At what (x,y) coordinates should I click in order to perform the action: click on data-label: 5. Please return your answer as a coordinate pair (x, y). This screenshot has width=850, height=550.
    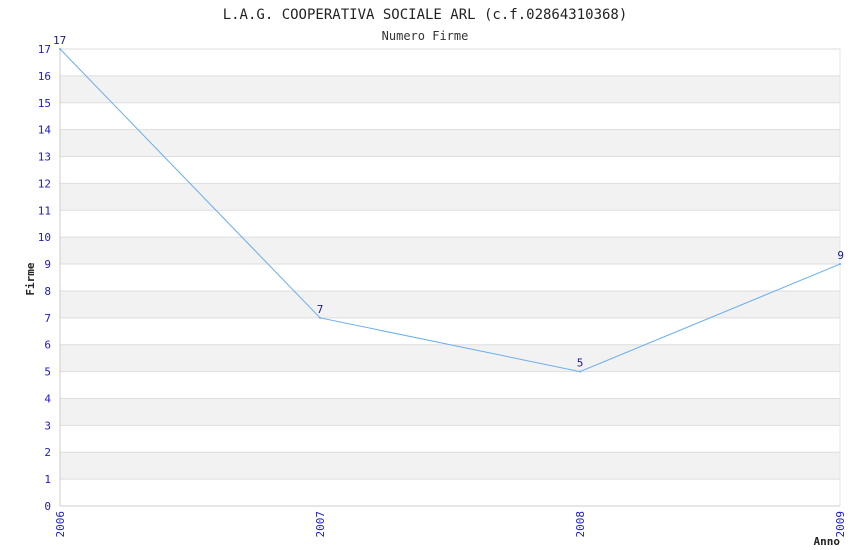
    Looking at the image, I should click on (580, 363).